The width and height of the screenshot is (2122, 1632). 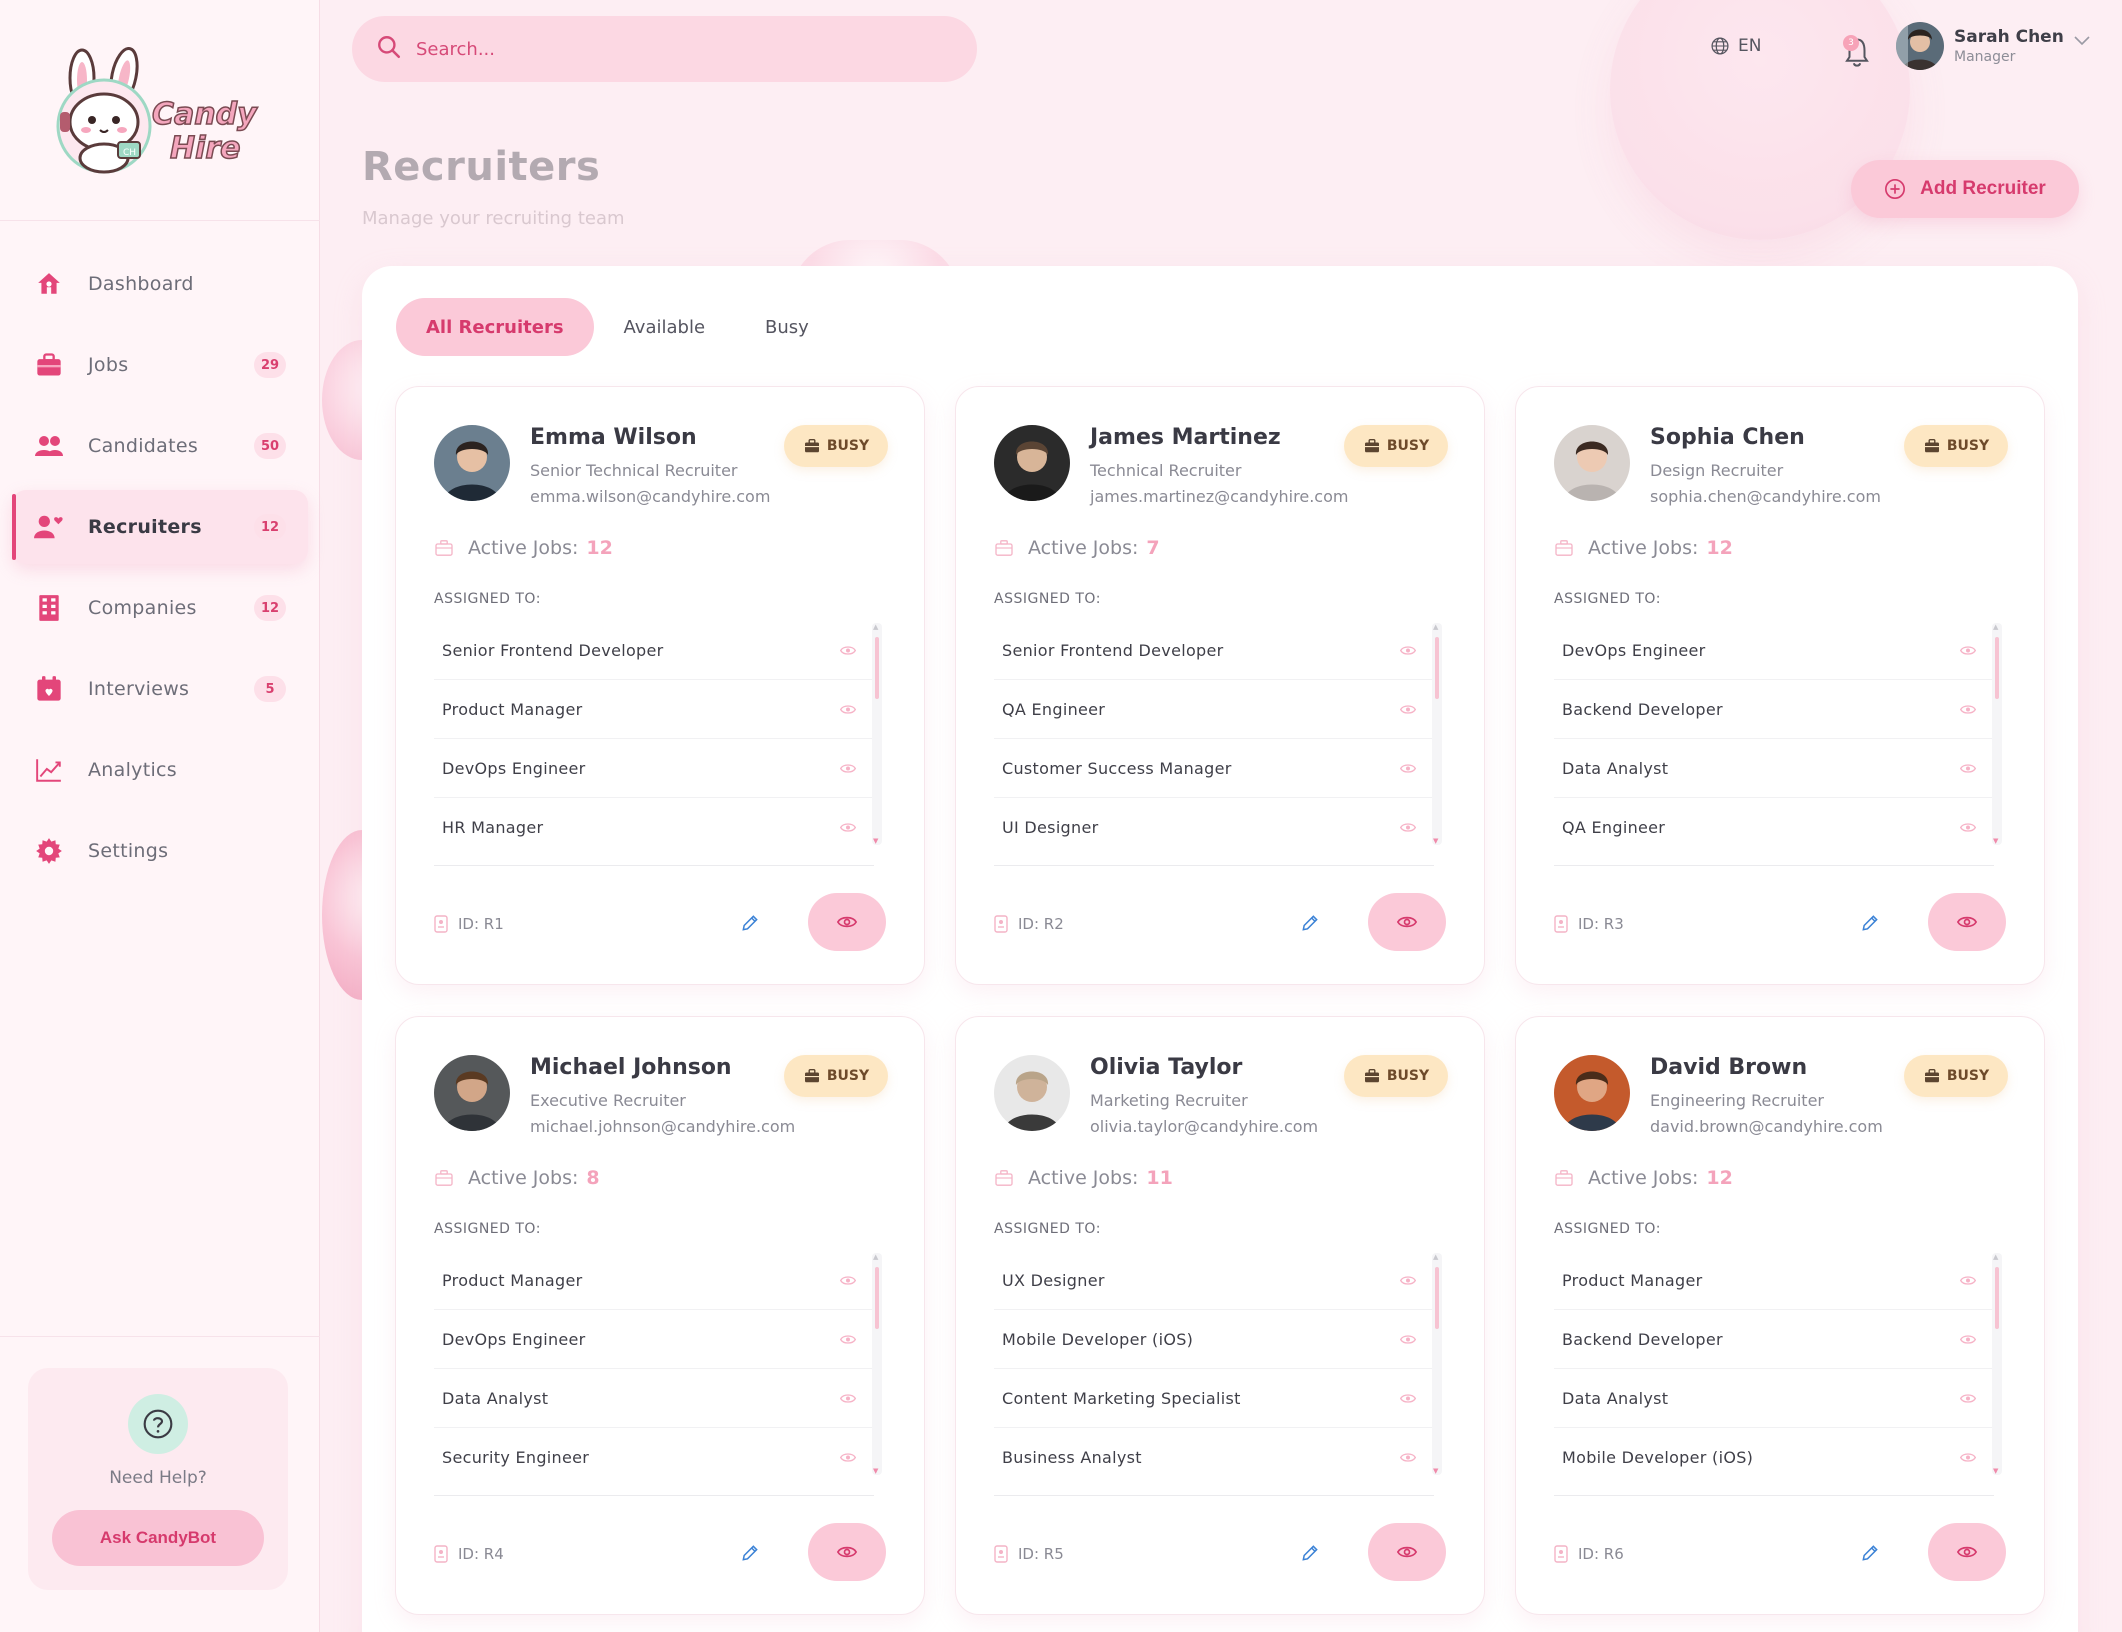 What do you see at coordinates (495, 327) in the screenshot?
I see `tab-all-recruiters: All Recruiters` at bounding box center [495, 327].